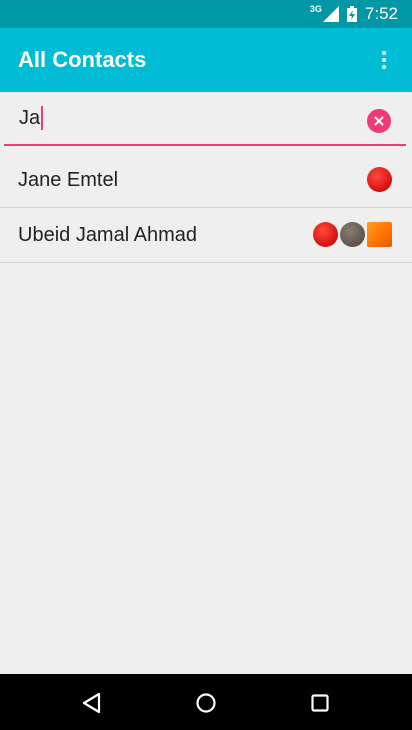 Image resolution: width=412 pixels, height=730 pixels. Describe the element at coordinates (107, 234) in the screenshot. I see `contact-name: Ubeid Jamal Ahmad` at that location.